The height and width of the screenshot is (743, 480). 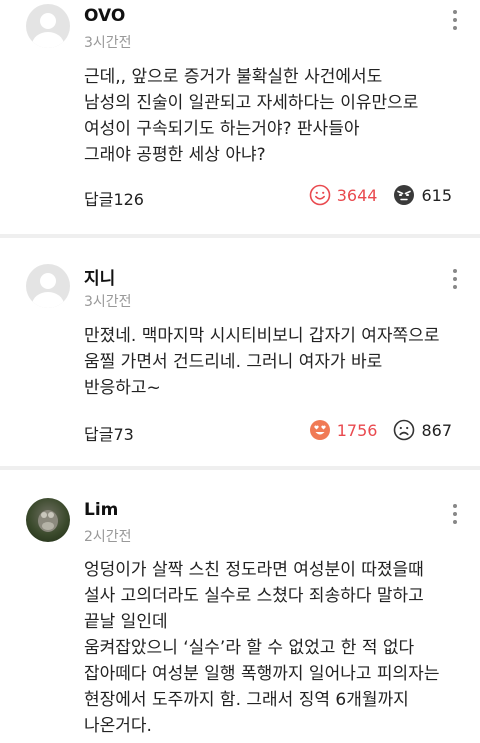 What do you see at coordinates (233, 362) in the screenshot?
I see `comment-line: 움찔 가면서 건드리네. 그러니 여자가 바로` at bounding box center [233, 362].